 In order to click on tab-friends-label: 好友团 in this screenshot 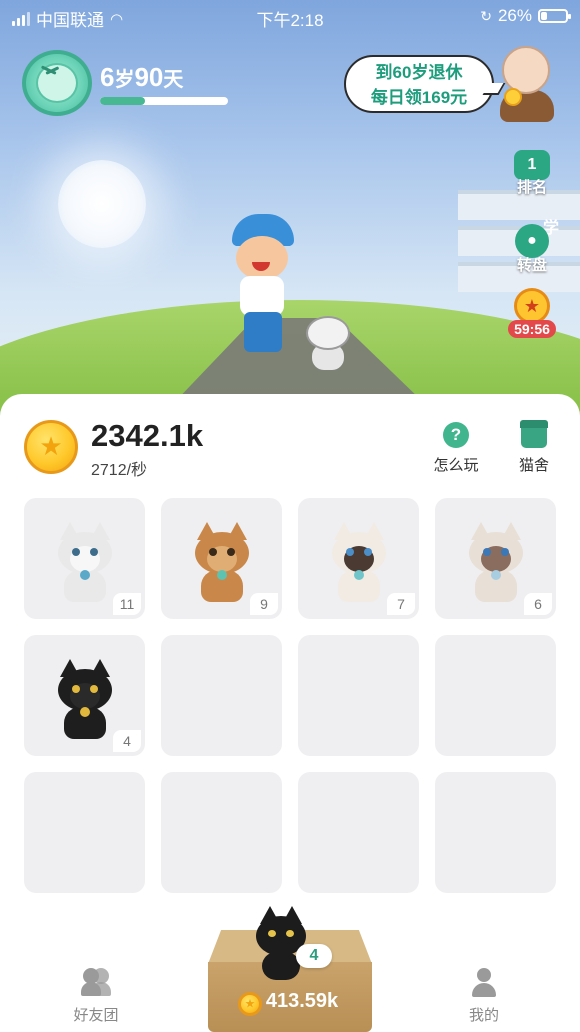, I will do `click(96, 1015)`.